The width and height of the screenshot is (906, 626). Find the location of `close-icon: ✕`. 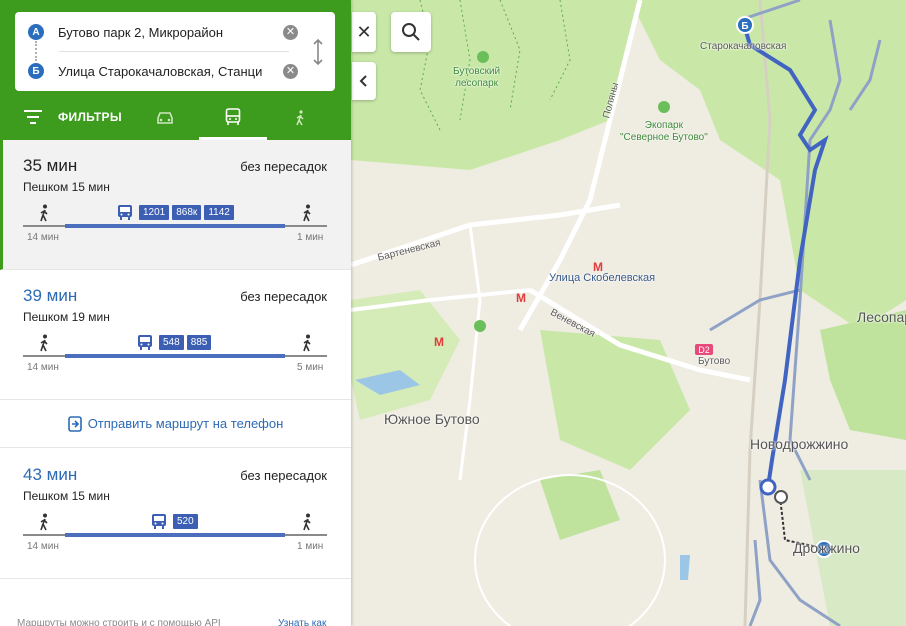

close-icon: ✕ is located at coordinates (364, 31).